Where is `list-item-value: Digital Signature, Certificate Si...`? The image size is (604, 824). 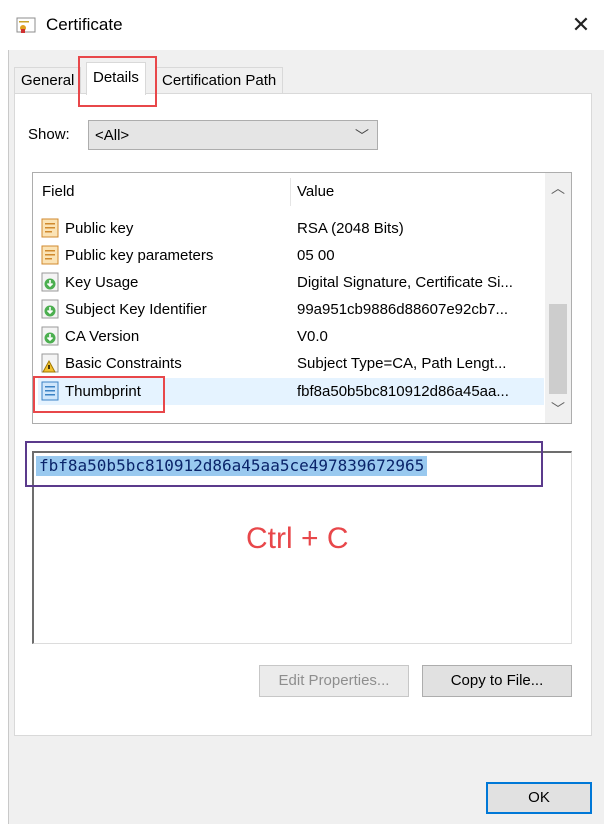 list-item-value: Digital Signature, Certificate Si... is located at coordinates (405, 282).